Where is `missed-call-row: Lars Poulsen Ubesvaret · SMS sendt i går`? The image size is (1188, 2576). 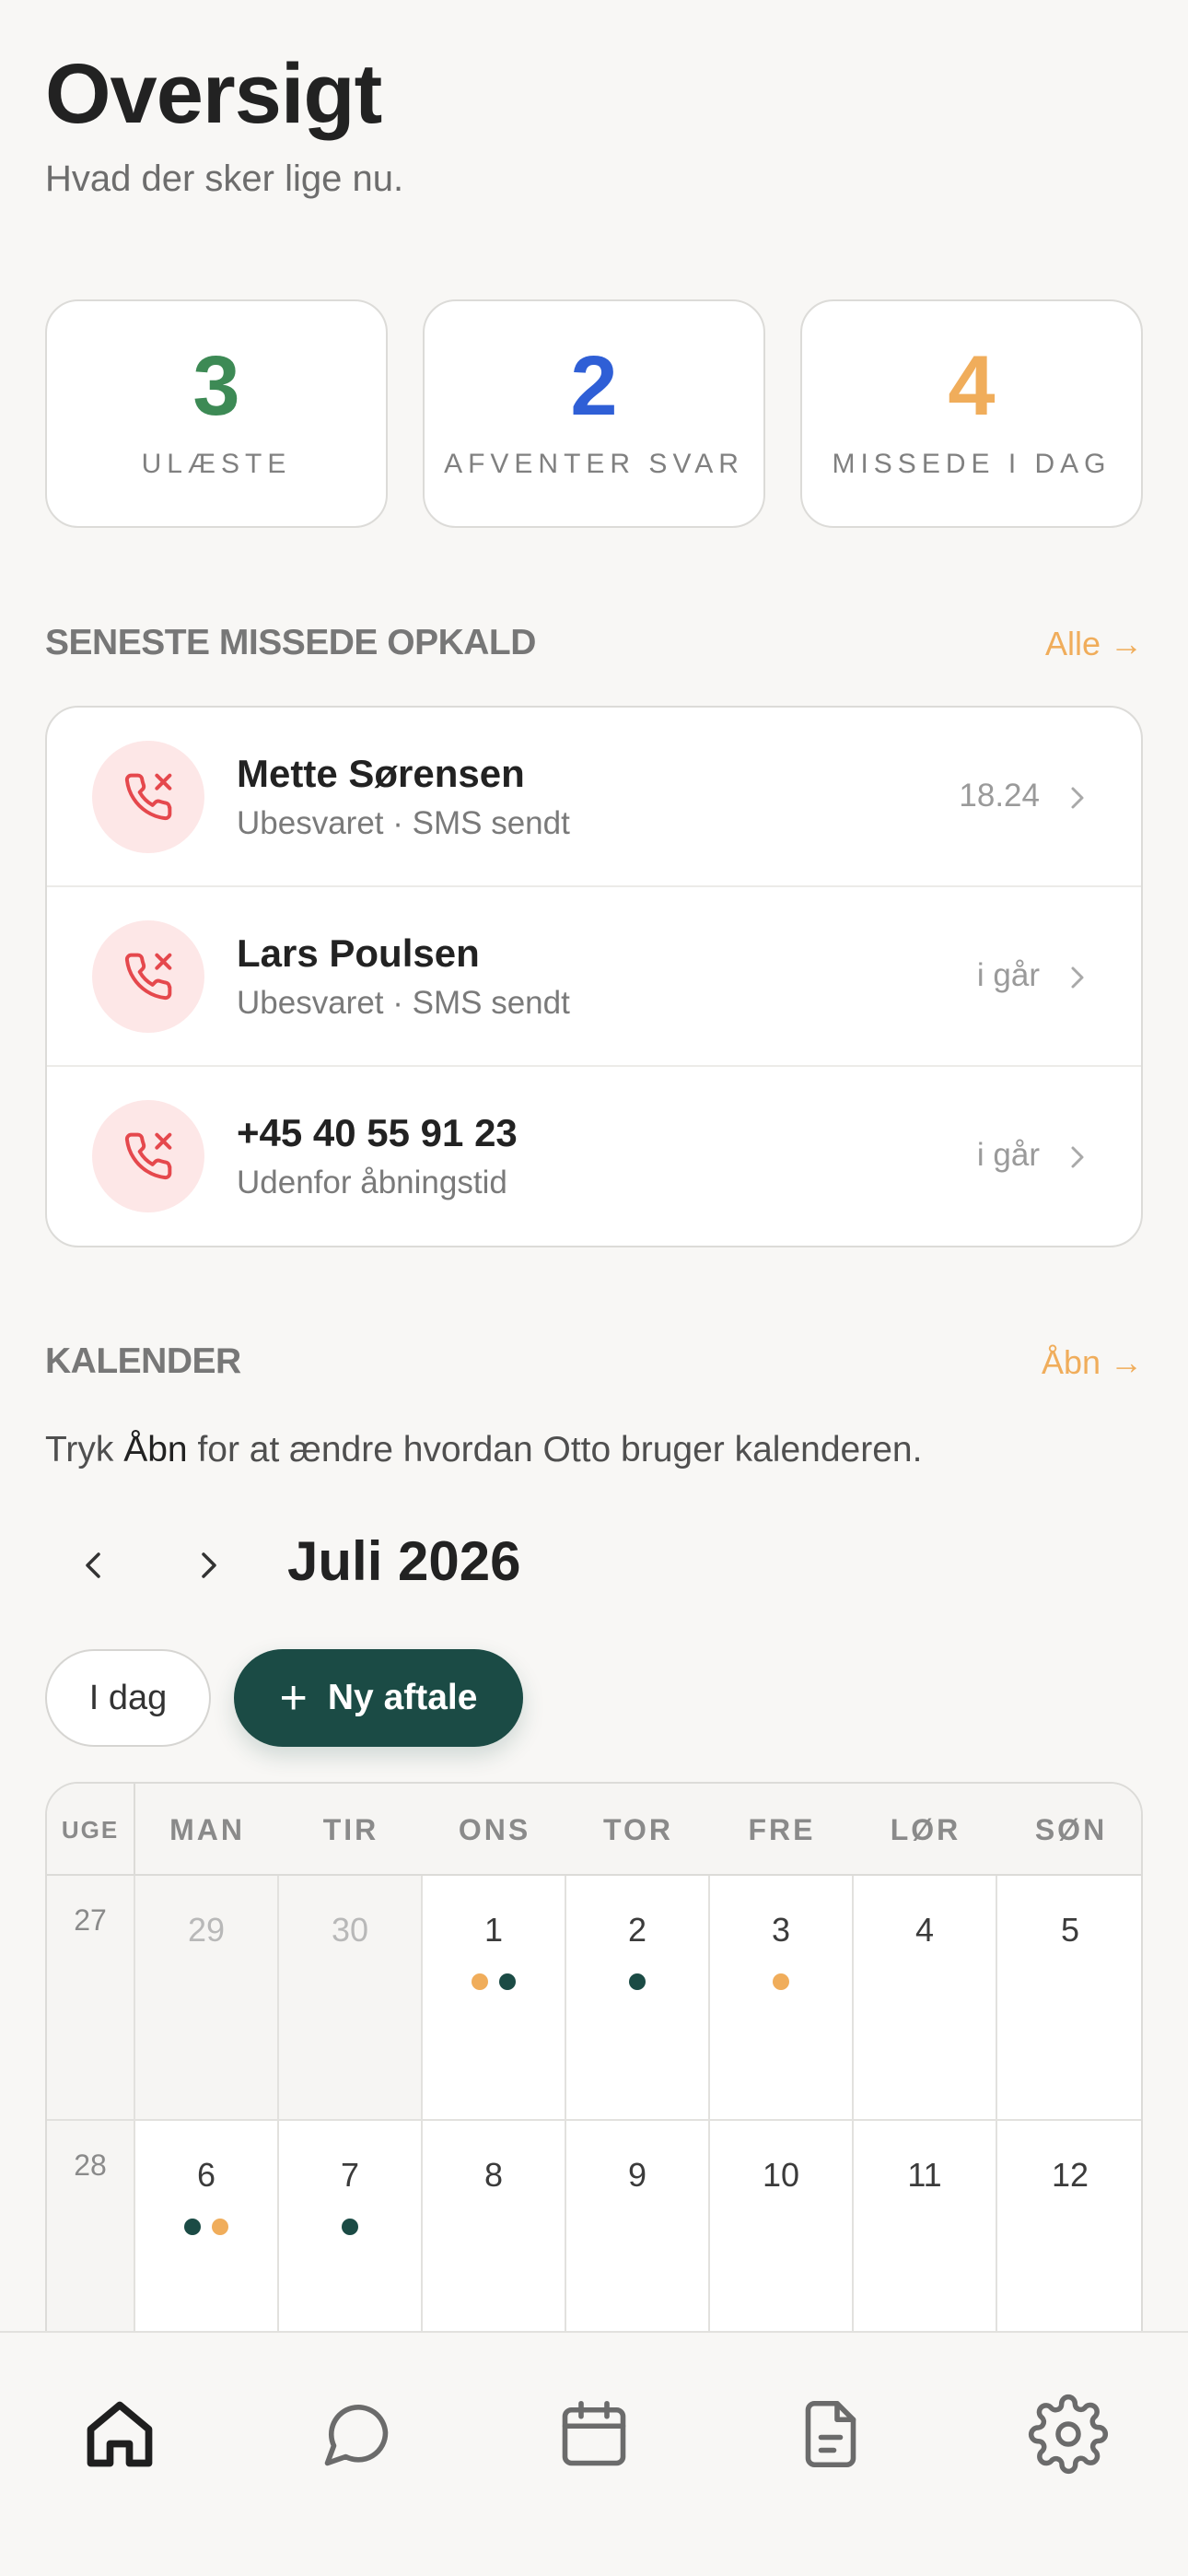 missed-call-row: Lars Poulsen Ubesvaret · SMS sendt i går is located at coordinates (594, 977).